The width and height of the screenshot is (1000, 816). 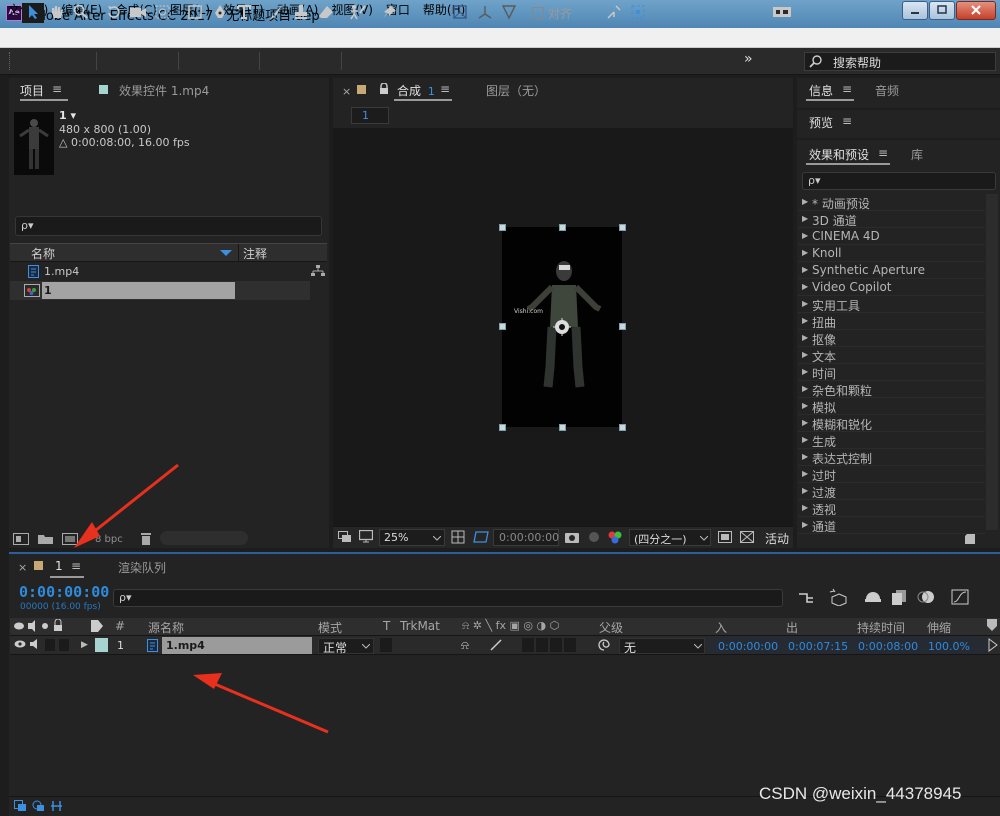 I want to click on draft-3d-icon, so click(x=839, y=597).